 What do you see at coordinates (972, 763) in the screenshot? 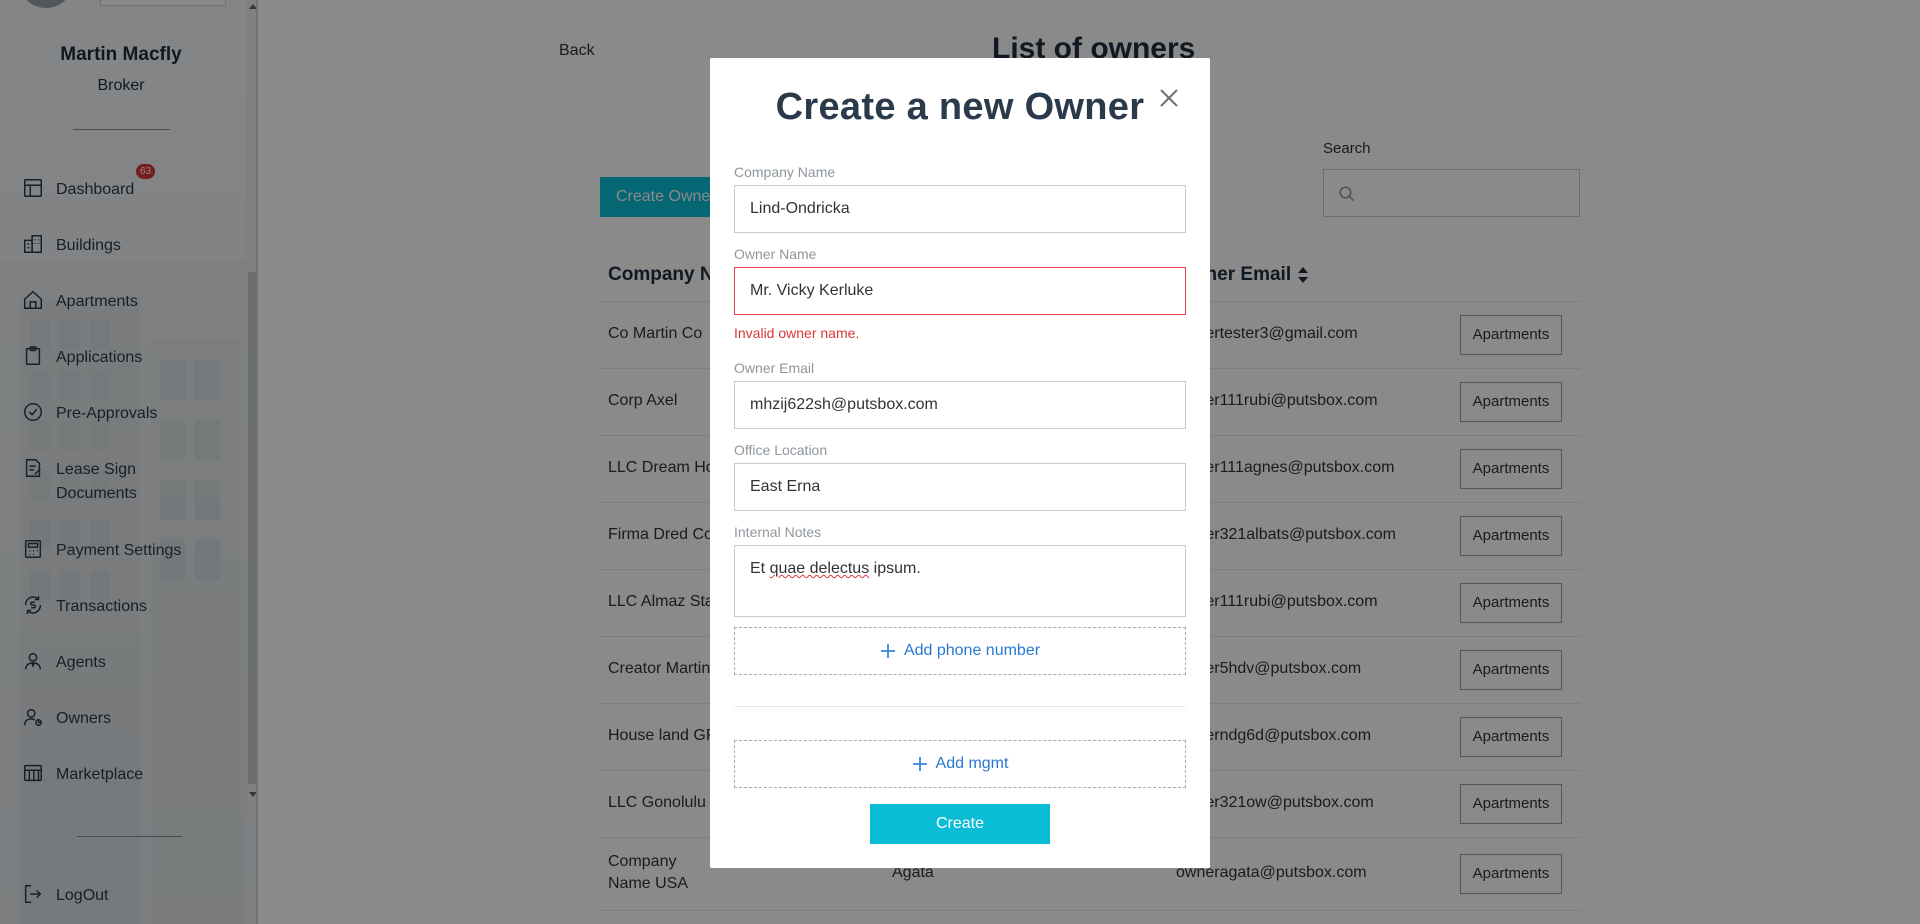
I see `add-mgmt-label: Add mgmt` at bounding box center [972, 763].